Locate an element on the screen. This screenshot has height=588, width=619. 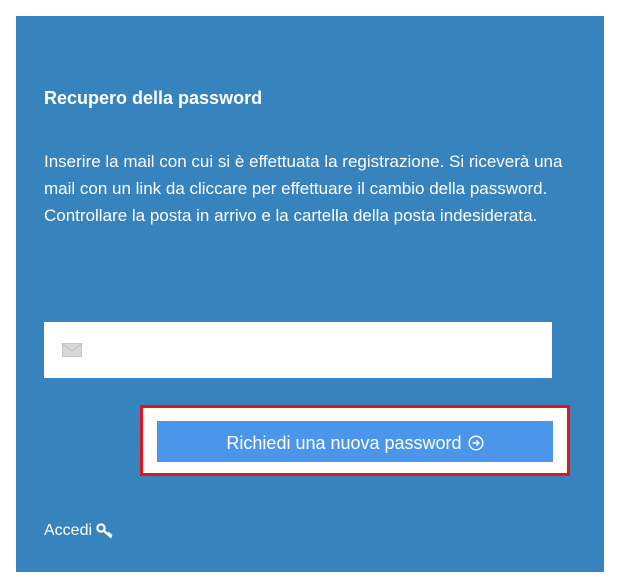
highlight-box: Richiedi una nuova password is located at coordinates (355, 440).